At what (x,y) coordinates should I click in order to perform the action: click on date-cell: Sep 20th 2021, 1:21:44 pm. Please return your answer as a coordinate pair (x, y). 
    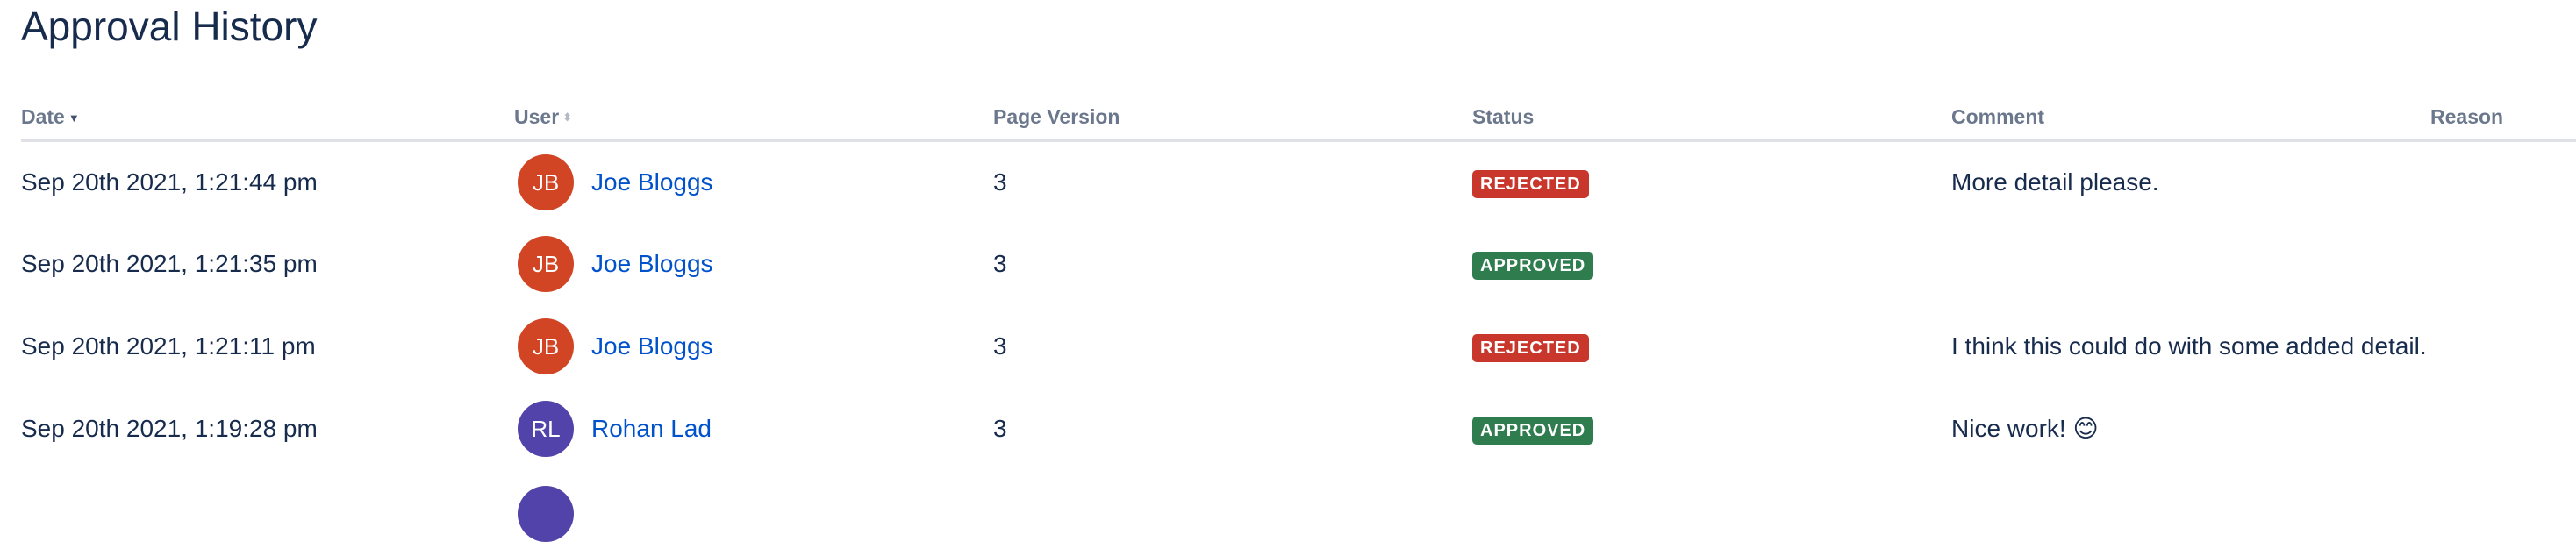
    Looking at the image, I should click on (169, 182).